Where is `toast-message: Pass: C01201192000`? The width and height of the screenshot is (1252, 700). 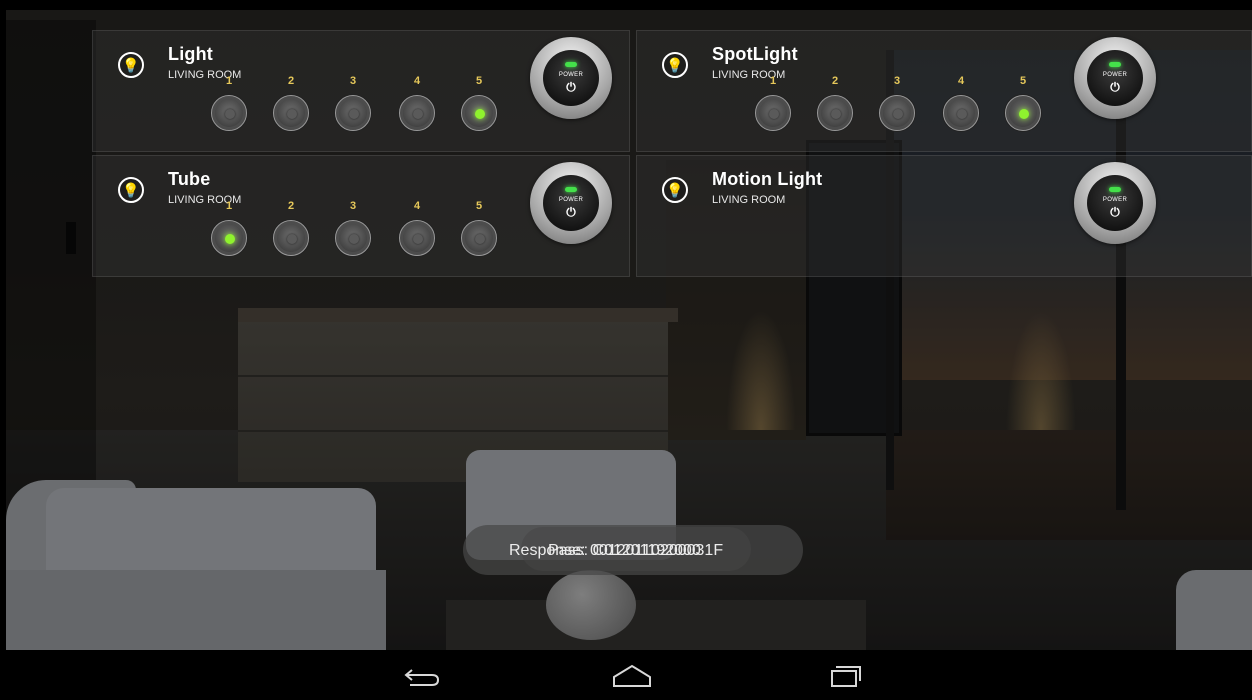
toast-message: Pass: C01201192000 is located at coordinates (624, 550).